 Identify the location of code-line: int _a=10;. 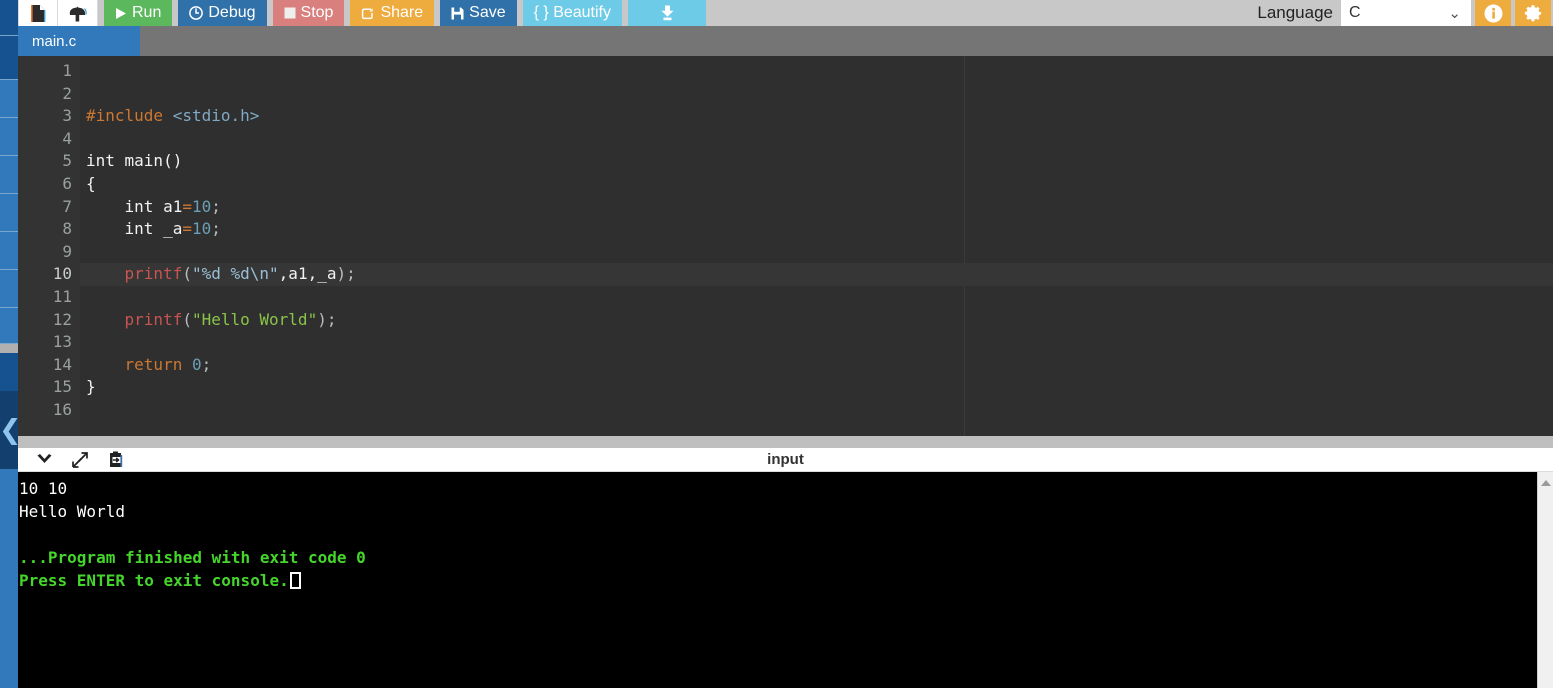
(816, 229).